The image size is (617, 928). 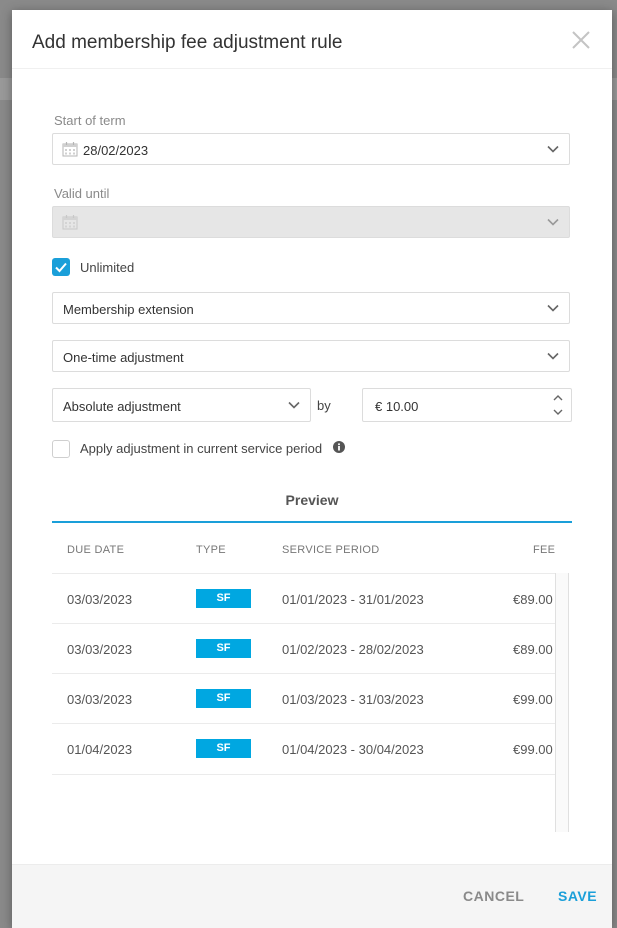 I want to click on checkmark-icon, so click(x=61, y=267).